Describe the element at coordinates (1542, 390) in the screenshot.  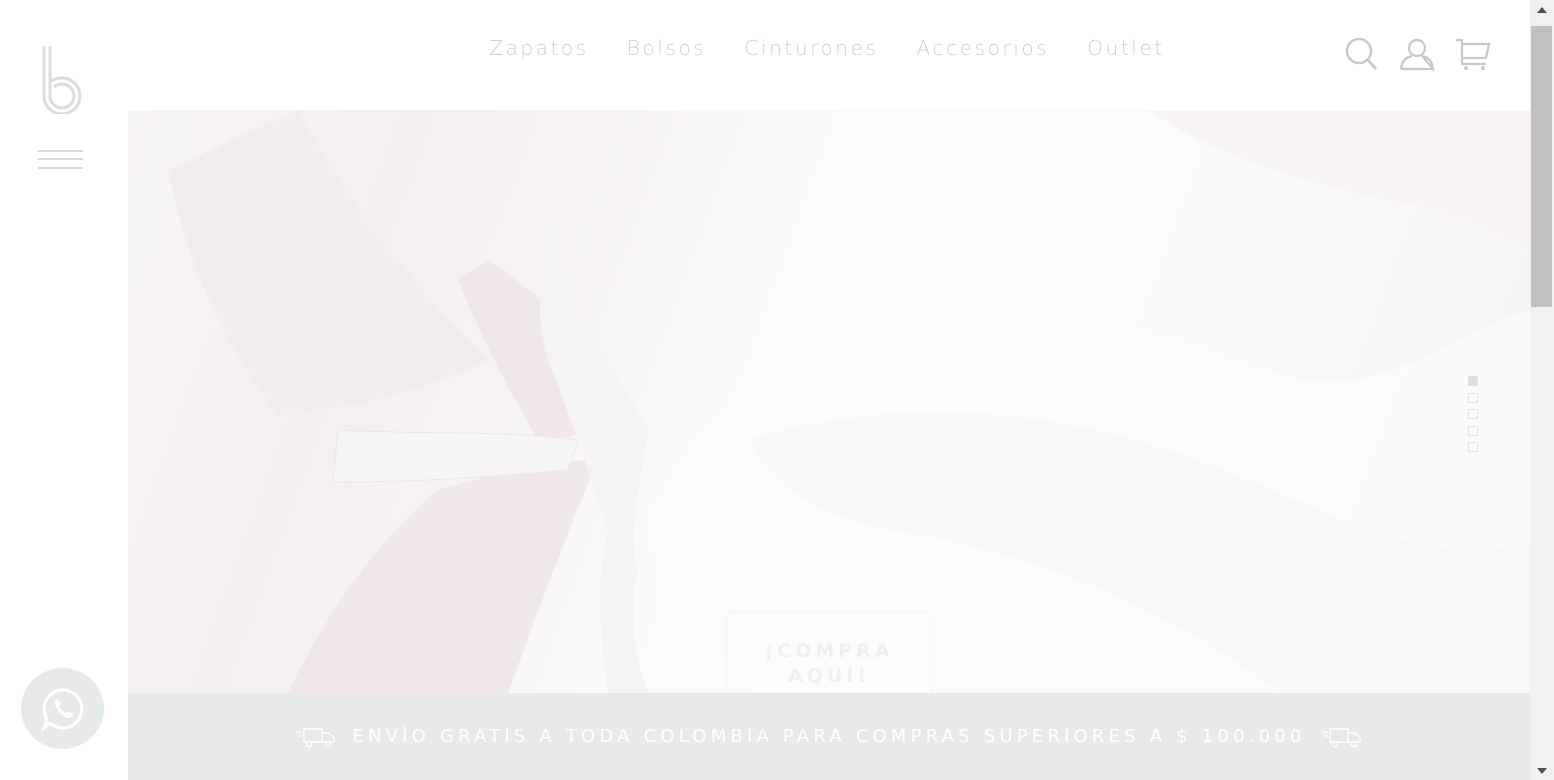
I see `vertical-scrollbar` at that location.